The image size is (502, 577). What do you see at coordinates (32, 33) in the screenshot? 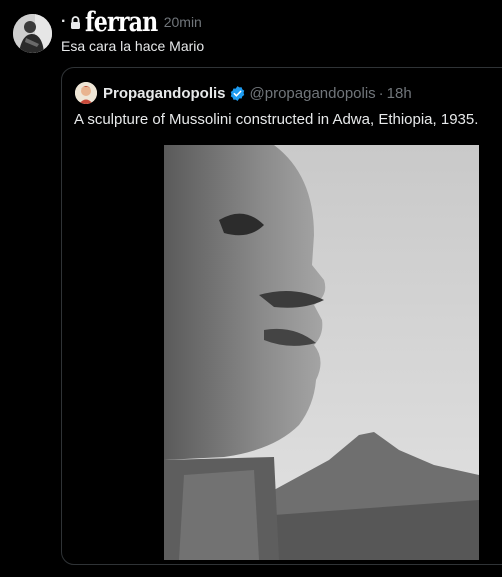
I see `user-avatar` at bounding box center [32, 33].